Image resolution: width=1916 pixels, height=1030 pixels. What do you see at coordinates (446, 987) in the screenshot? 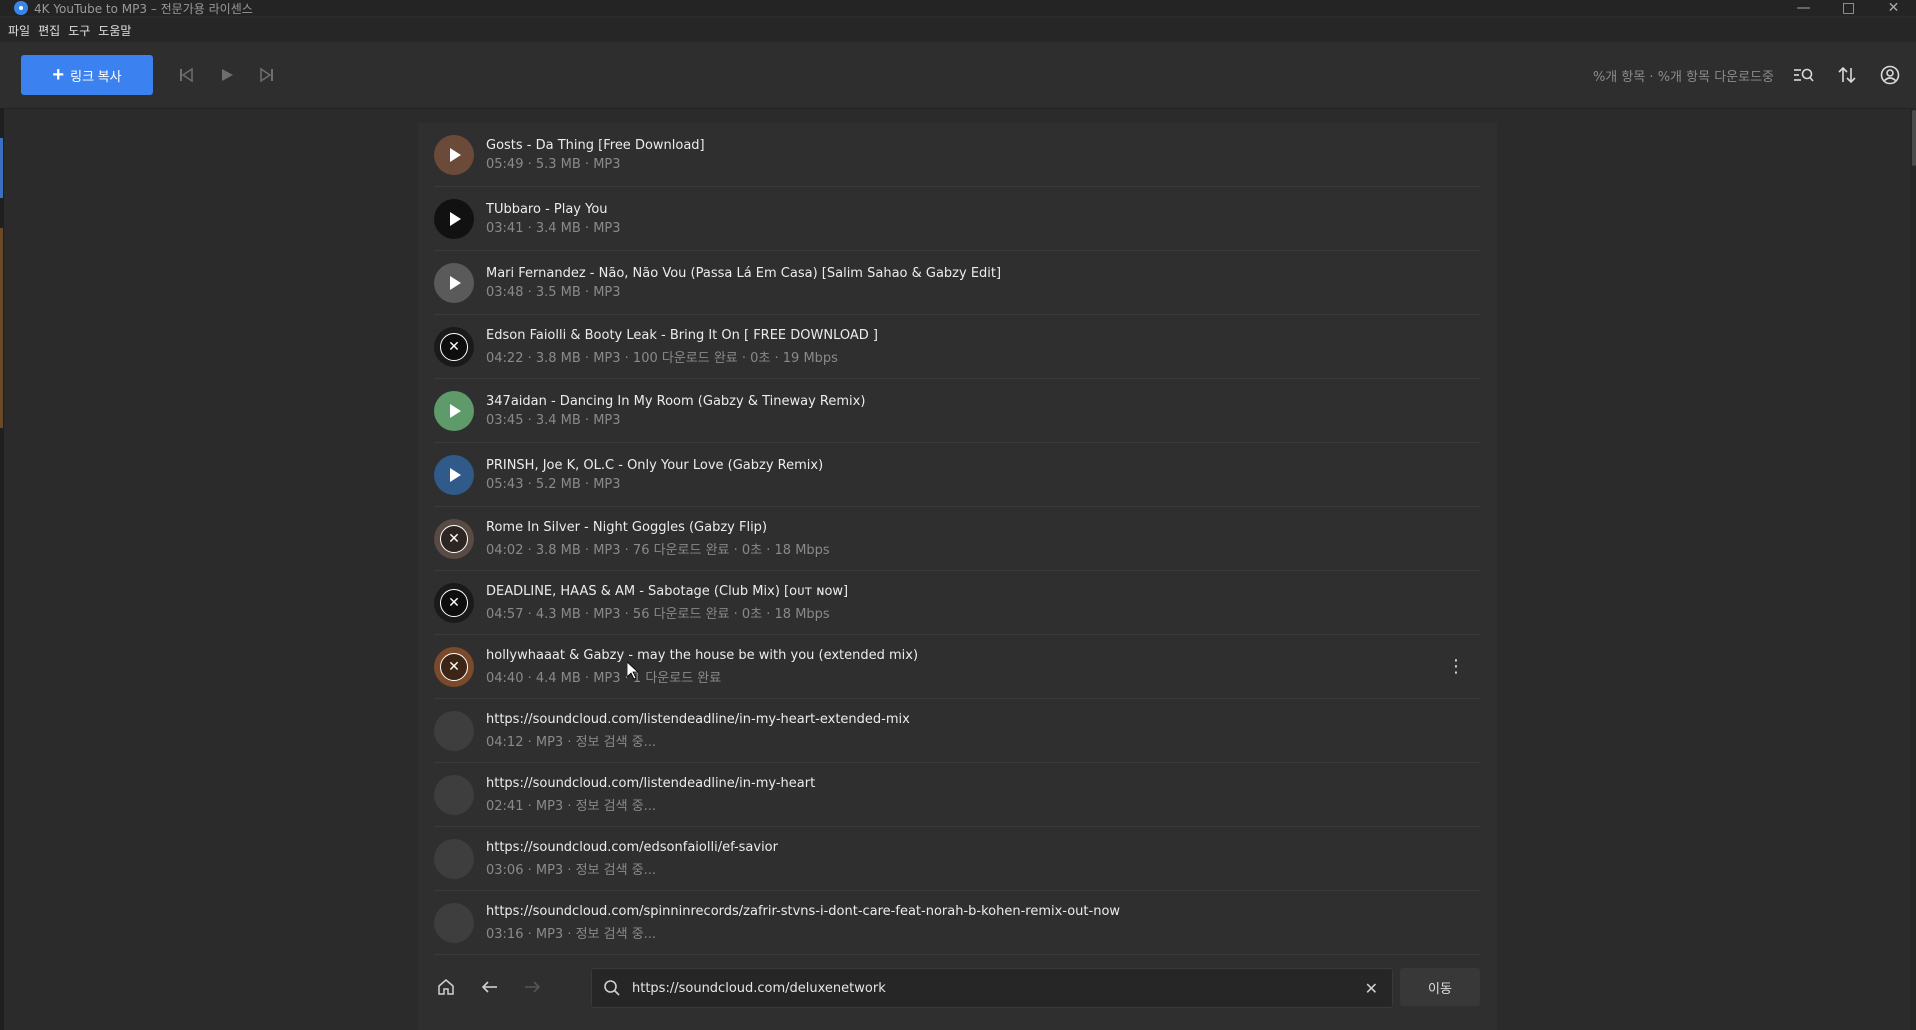
I see `home-icon` at bounding box center [446, 987].